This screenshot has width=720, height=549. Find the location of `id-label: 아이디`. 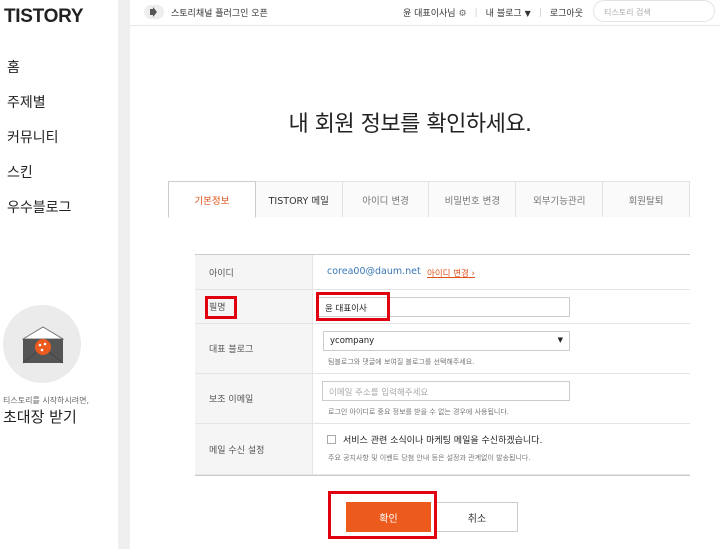

id-label: 아이디 is located at coordinates (254, 272).